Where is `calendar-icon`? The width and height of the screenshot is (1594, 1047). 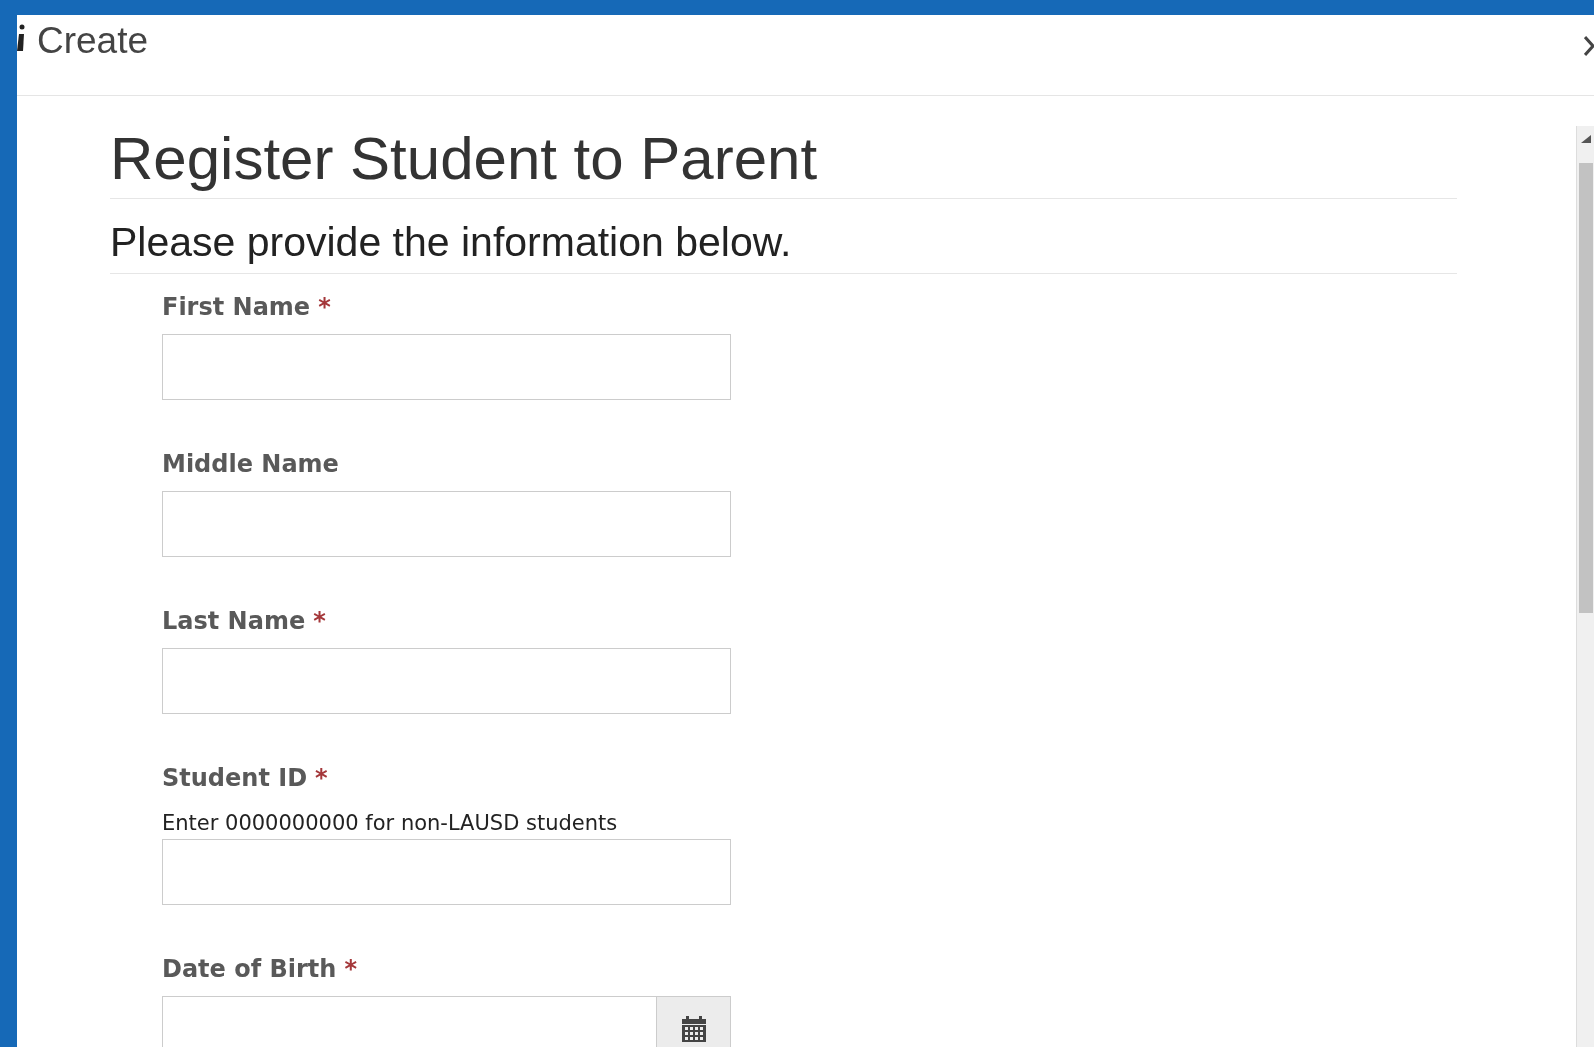
calendar-icon is located at coordinates (693, 1029).